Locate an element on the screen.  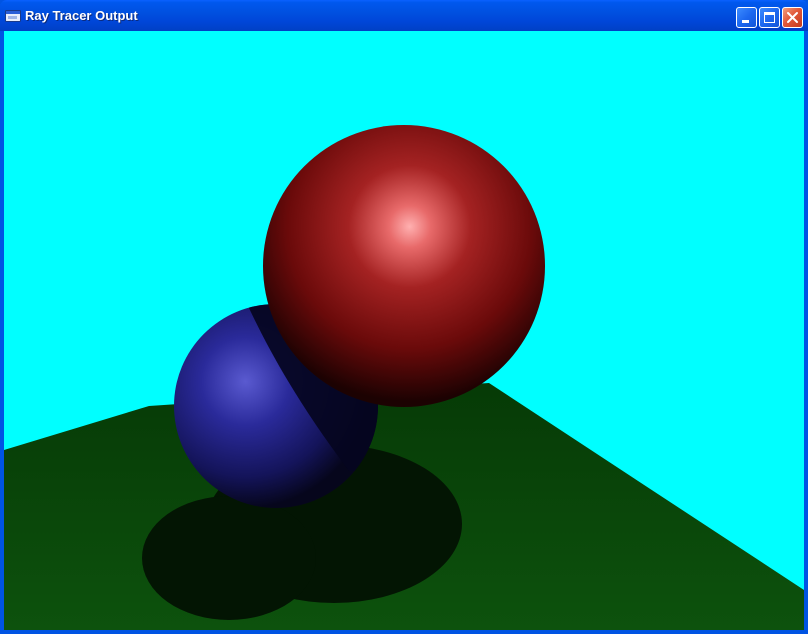
close-button is located at coordinates (792, 17).